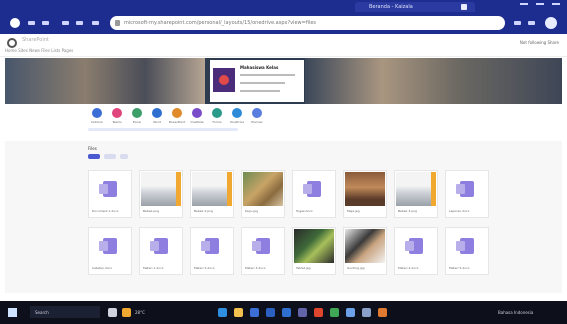 The height and width of the screenshot is (324, 567). What do you see at coordinates (117, 23) in the screenshot?
I see `lock-icon` at bounding box center [117, 23].